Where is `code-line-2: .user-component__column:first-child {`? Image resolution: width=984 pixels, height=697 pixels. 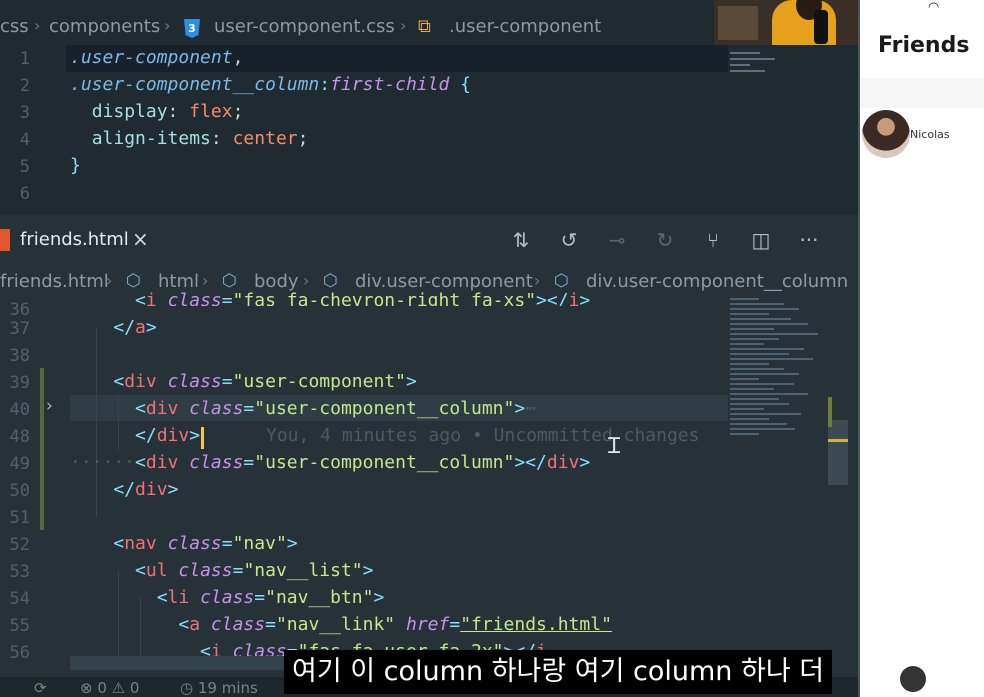
code-line-2: .user-component__column:first-child { is located at coordinates (270, 84).